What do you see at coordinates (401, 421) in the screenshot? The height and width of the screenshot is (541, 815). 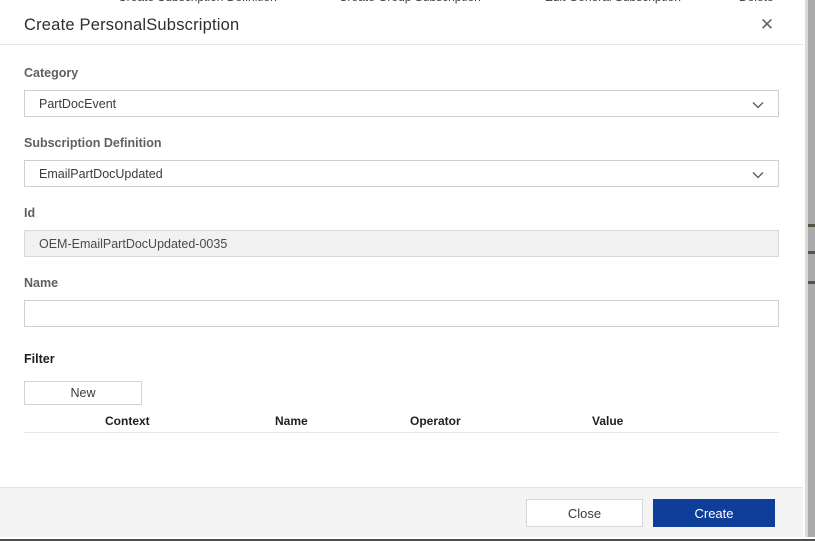 I see `filter-table-header: Context Name Operator Value` at bounding box center [401, 421].